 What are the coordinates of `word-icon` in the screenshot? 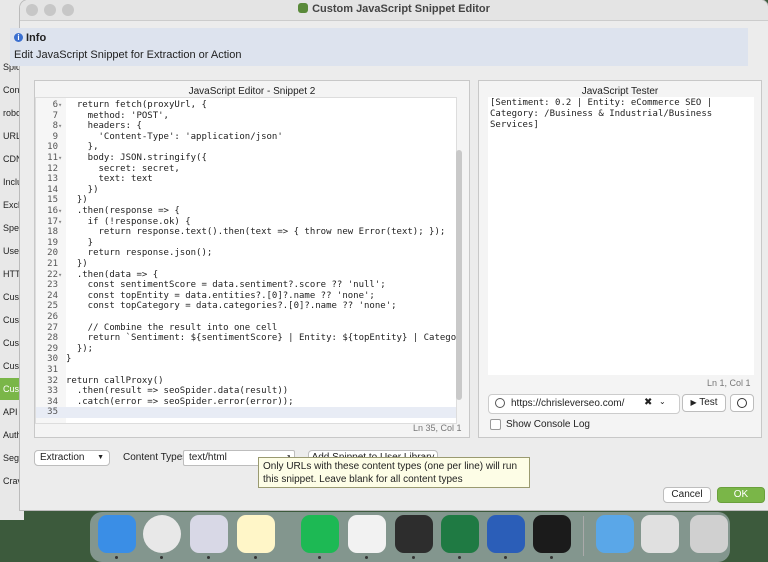 It's located at (506, 534).